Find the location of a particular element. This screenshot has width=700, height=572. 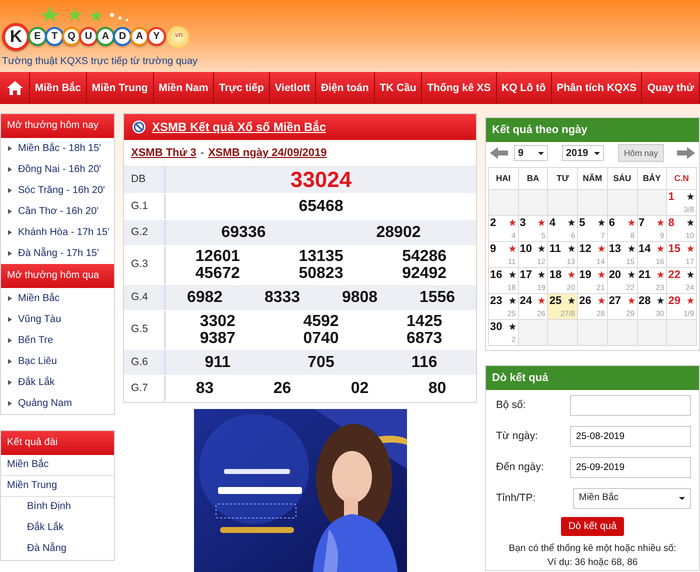

today-button: Hôm nay is located at coordinates (641, 153).